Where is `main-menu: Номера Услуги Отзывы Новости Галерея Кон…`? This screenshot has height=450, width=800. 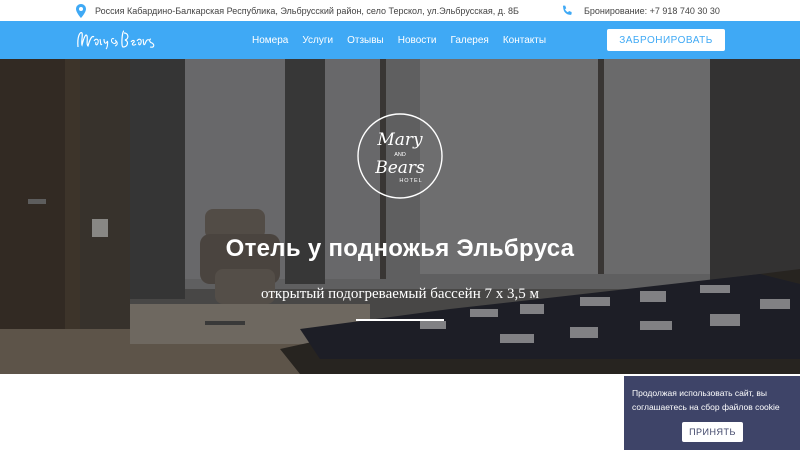 main-menu: Номера Услуги Отзывы Новости Галерея Кон… is located at coordinates (406, 40).